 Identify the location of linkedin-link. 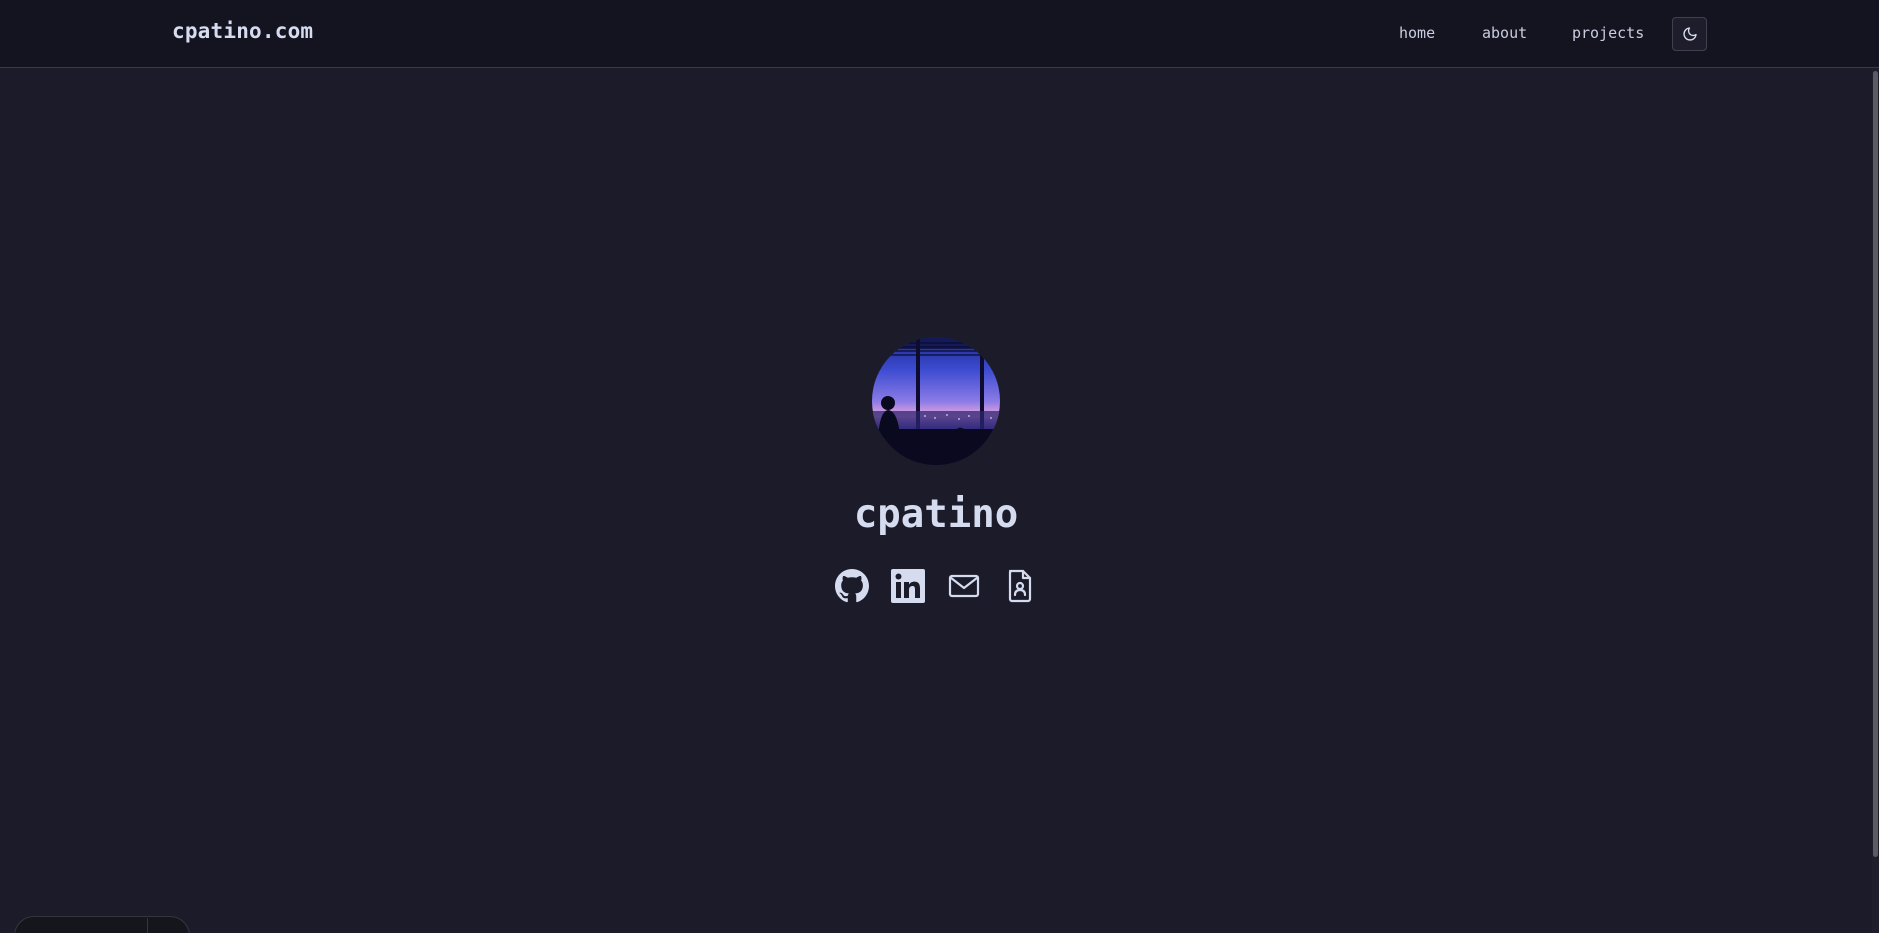
(908, 586).